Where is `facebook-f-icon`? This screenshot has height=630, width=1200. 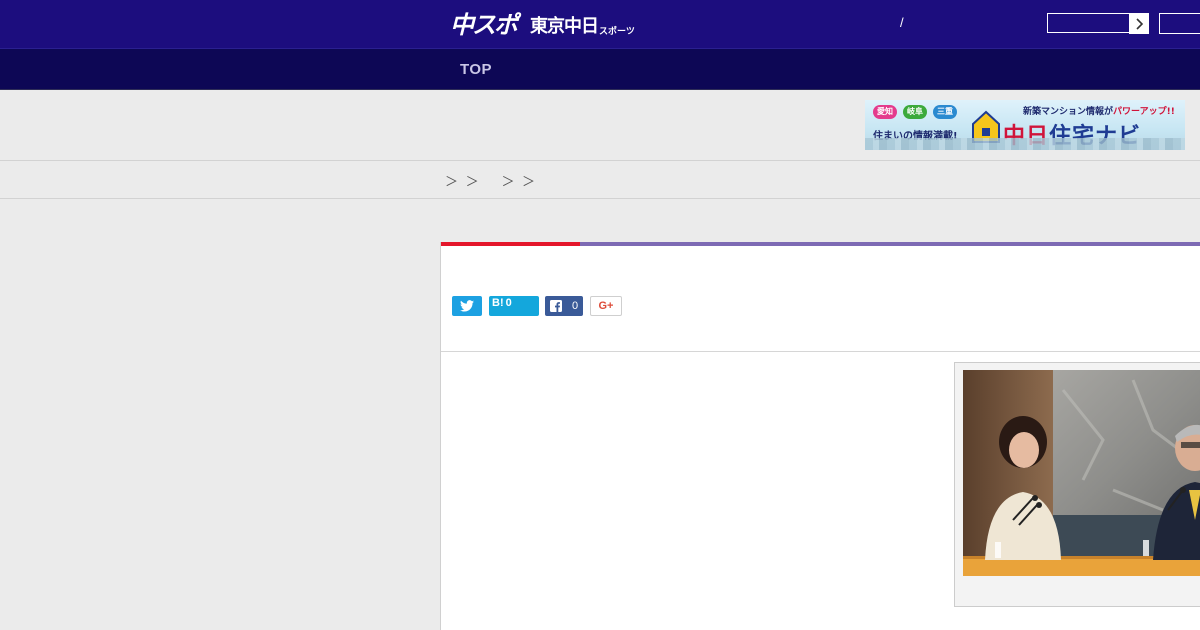 facebook-f-icon is located at coordinates (556, 306).